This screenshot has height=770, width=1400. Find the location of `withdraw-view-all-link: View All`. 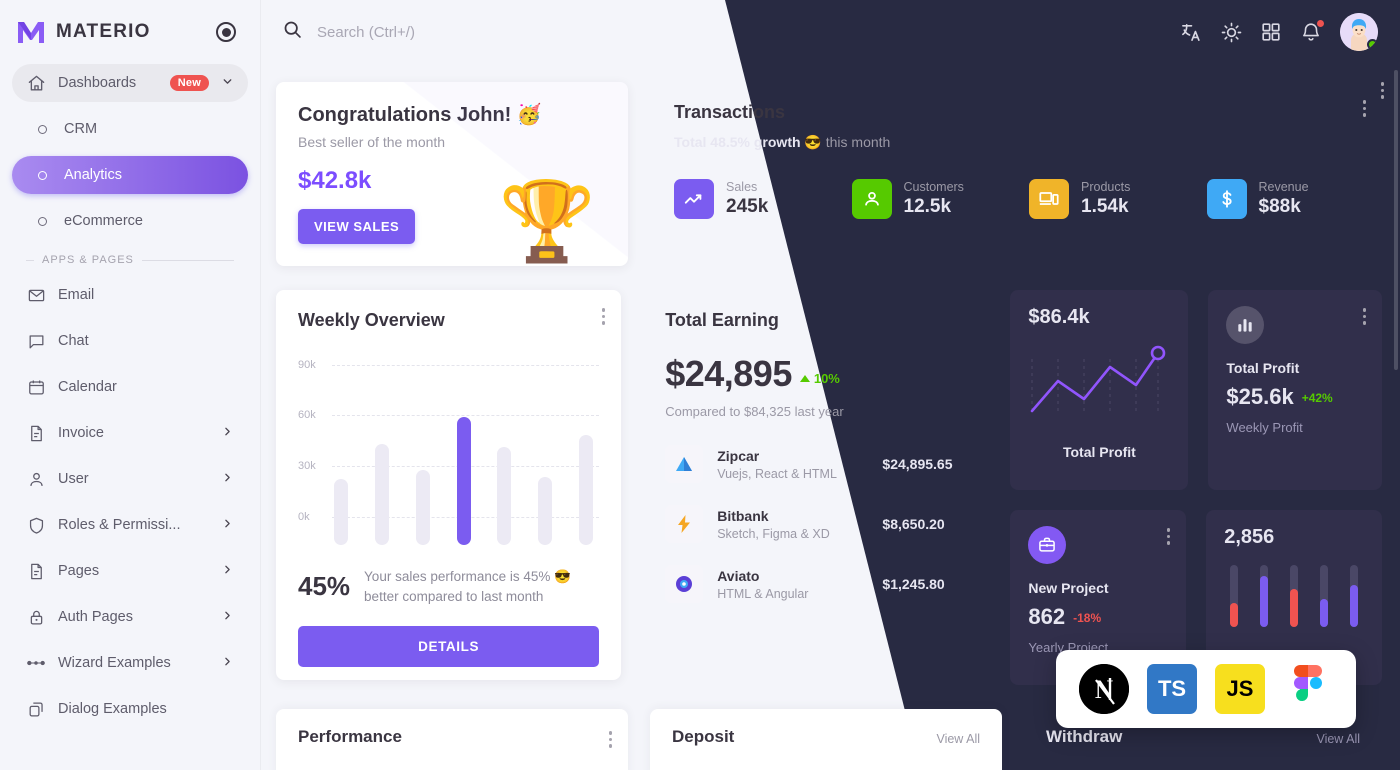

withdraw-view-all-link: View All is located at coordinates (1338, 739).